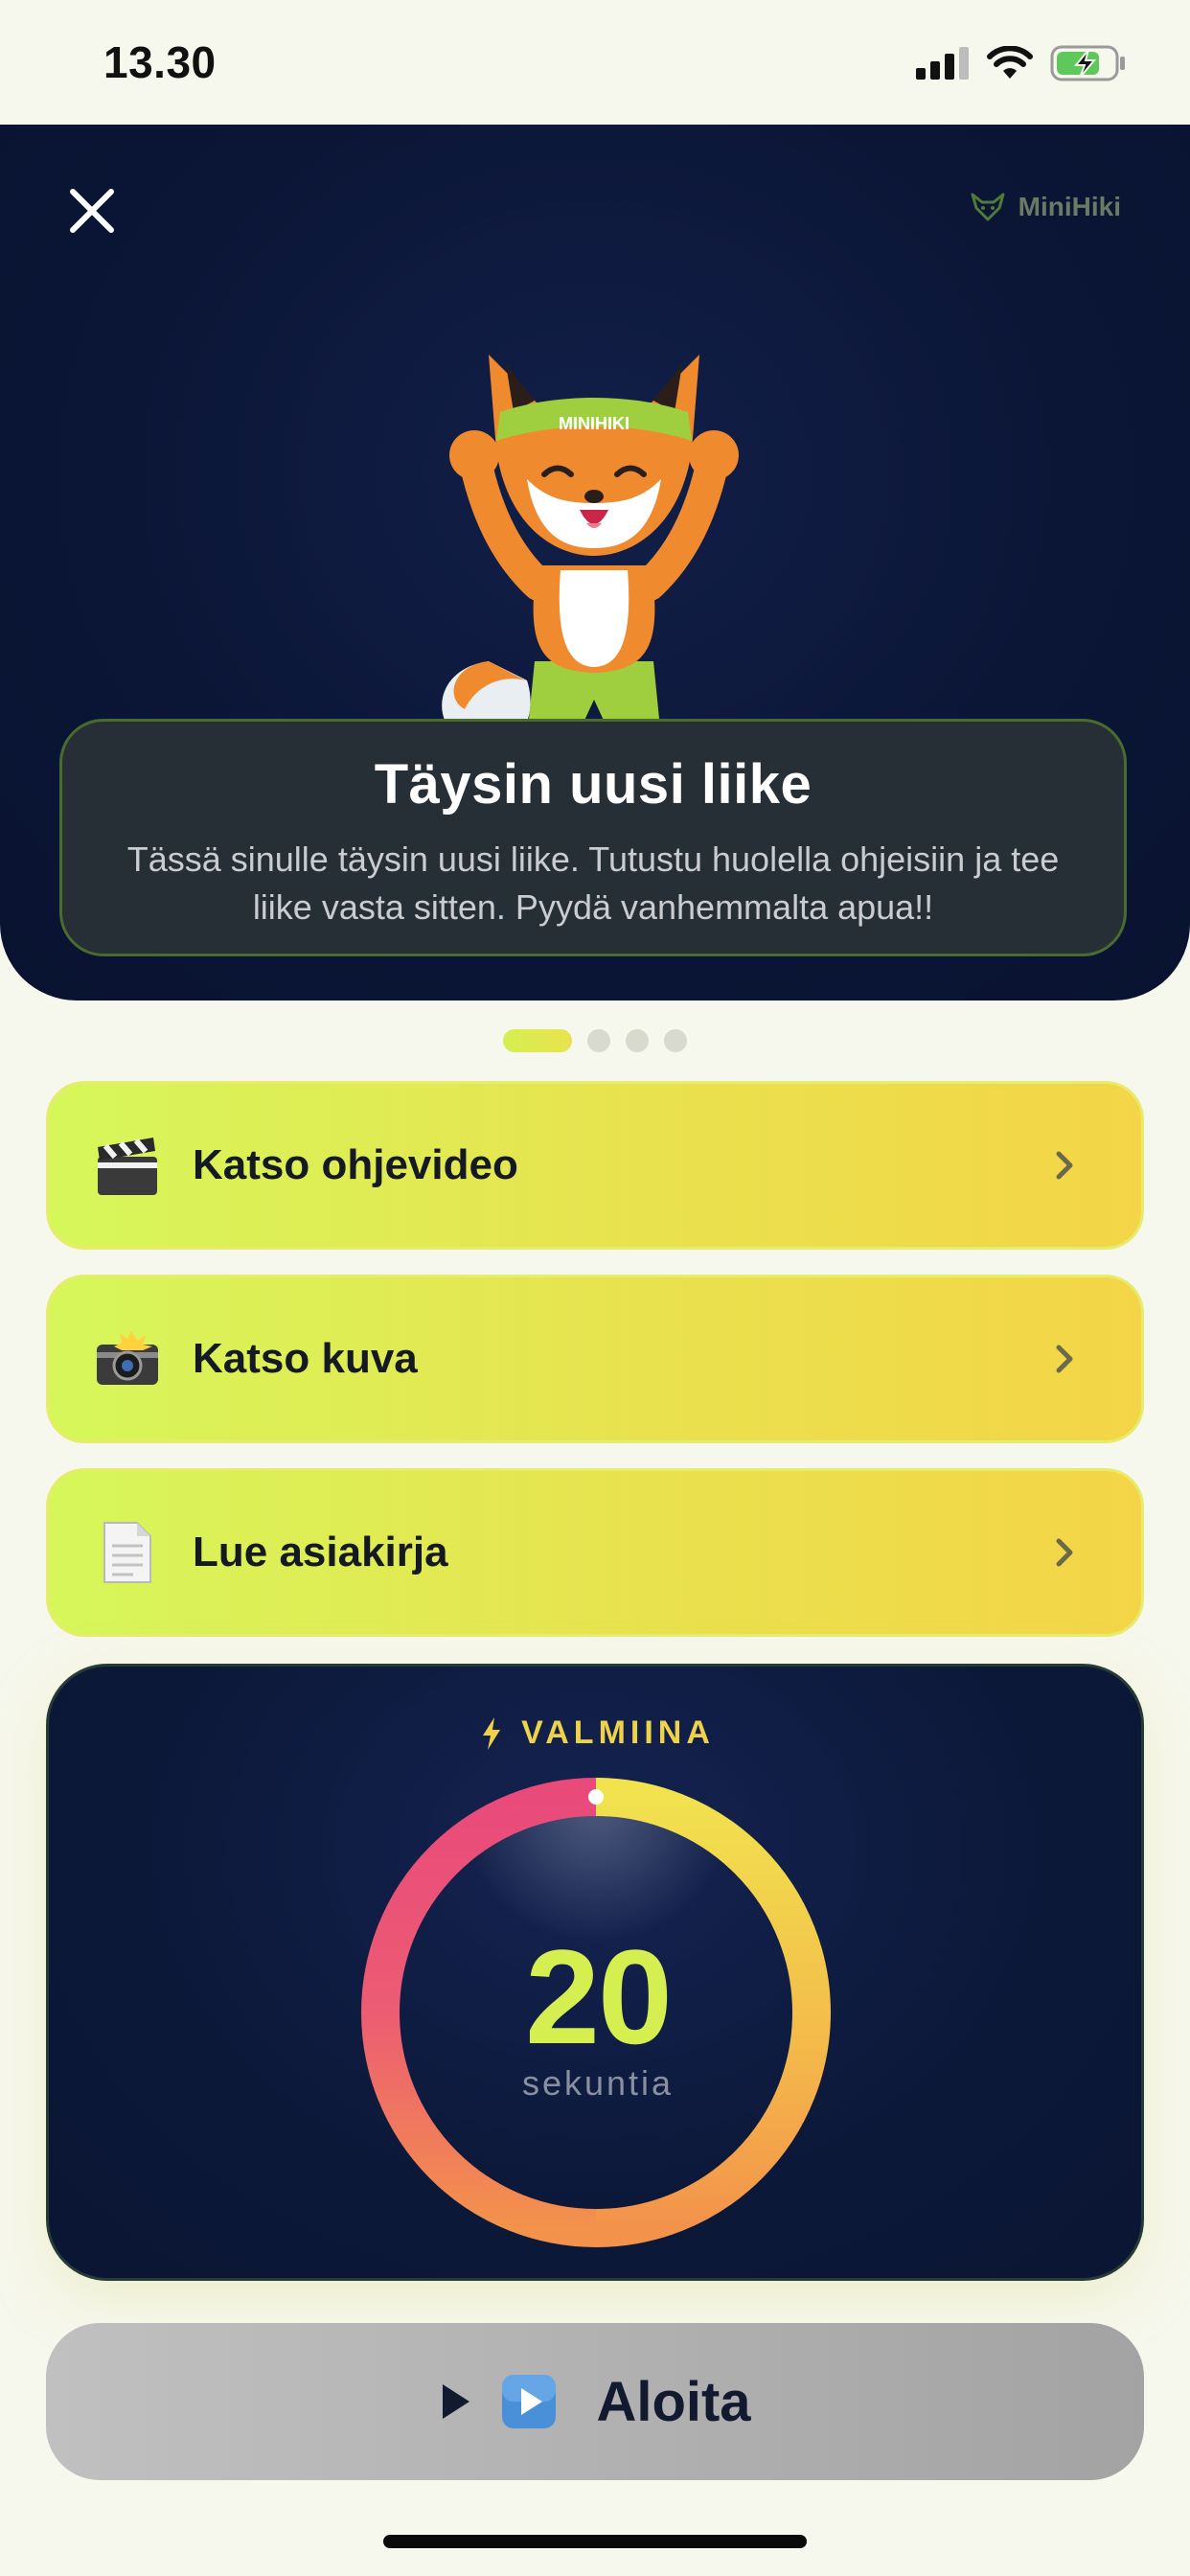 The image size is (1190, 2576). Describe the element at coordinates (595, 2401) in the screenshot. I see `start-button: Aloita` at that location.